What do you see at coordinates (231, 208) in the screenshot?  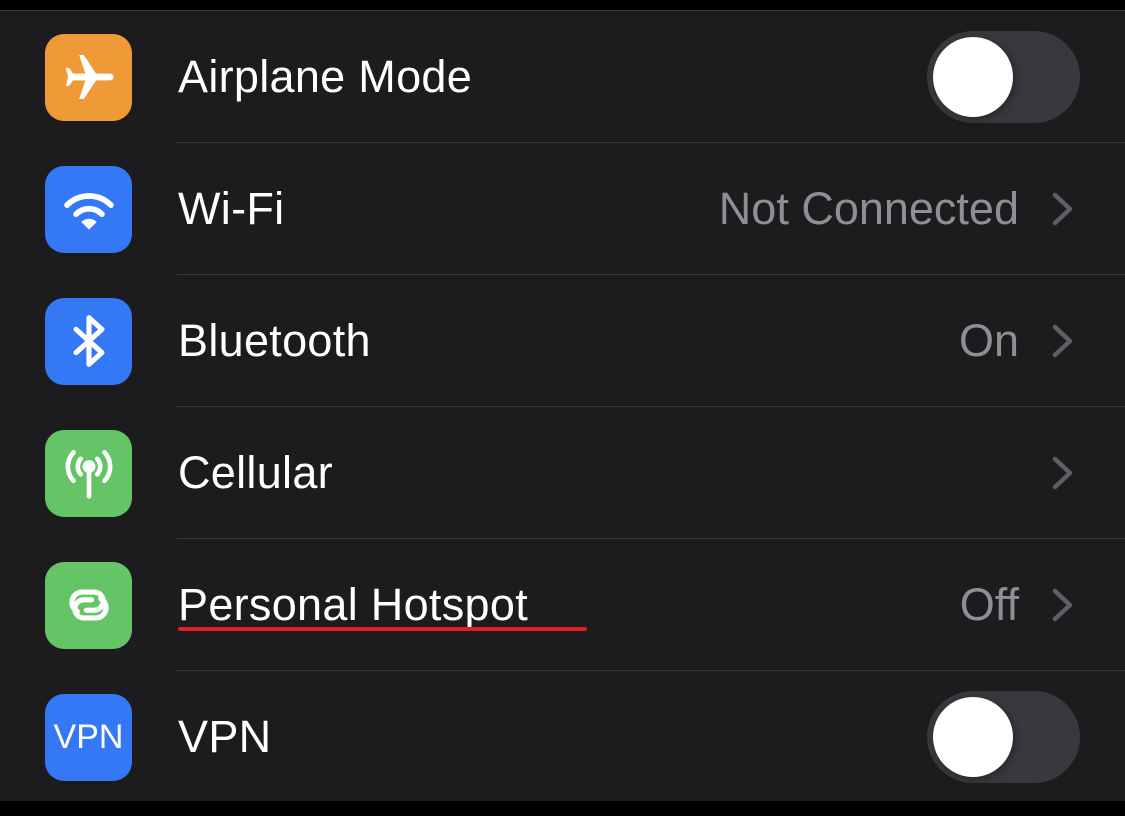 I see `row-label: Wi-Fi` at bounding box center [231, 208].